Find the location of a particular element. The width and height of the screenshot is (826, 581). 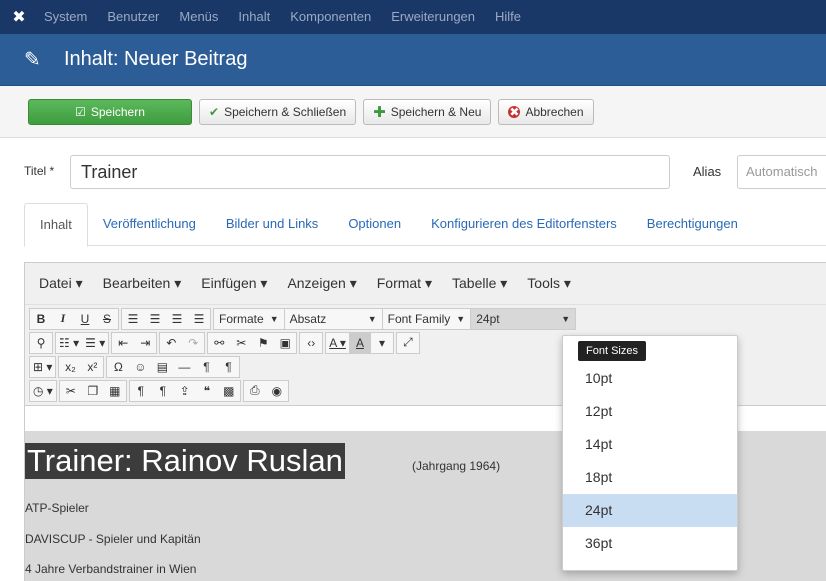

table-icon: ⊞ ▾ is located at coordinates (42, 367).